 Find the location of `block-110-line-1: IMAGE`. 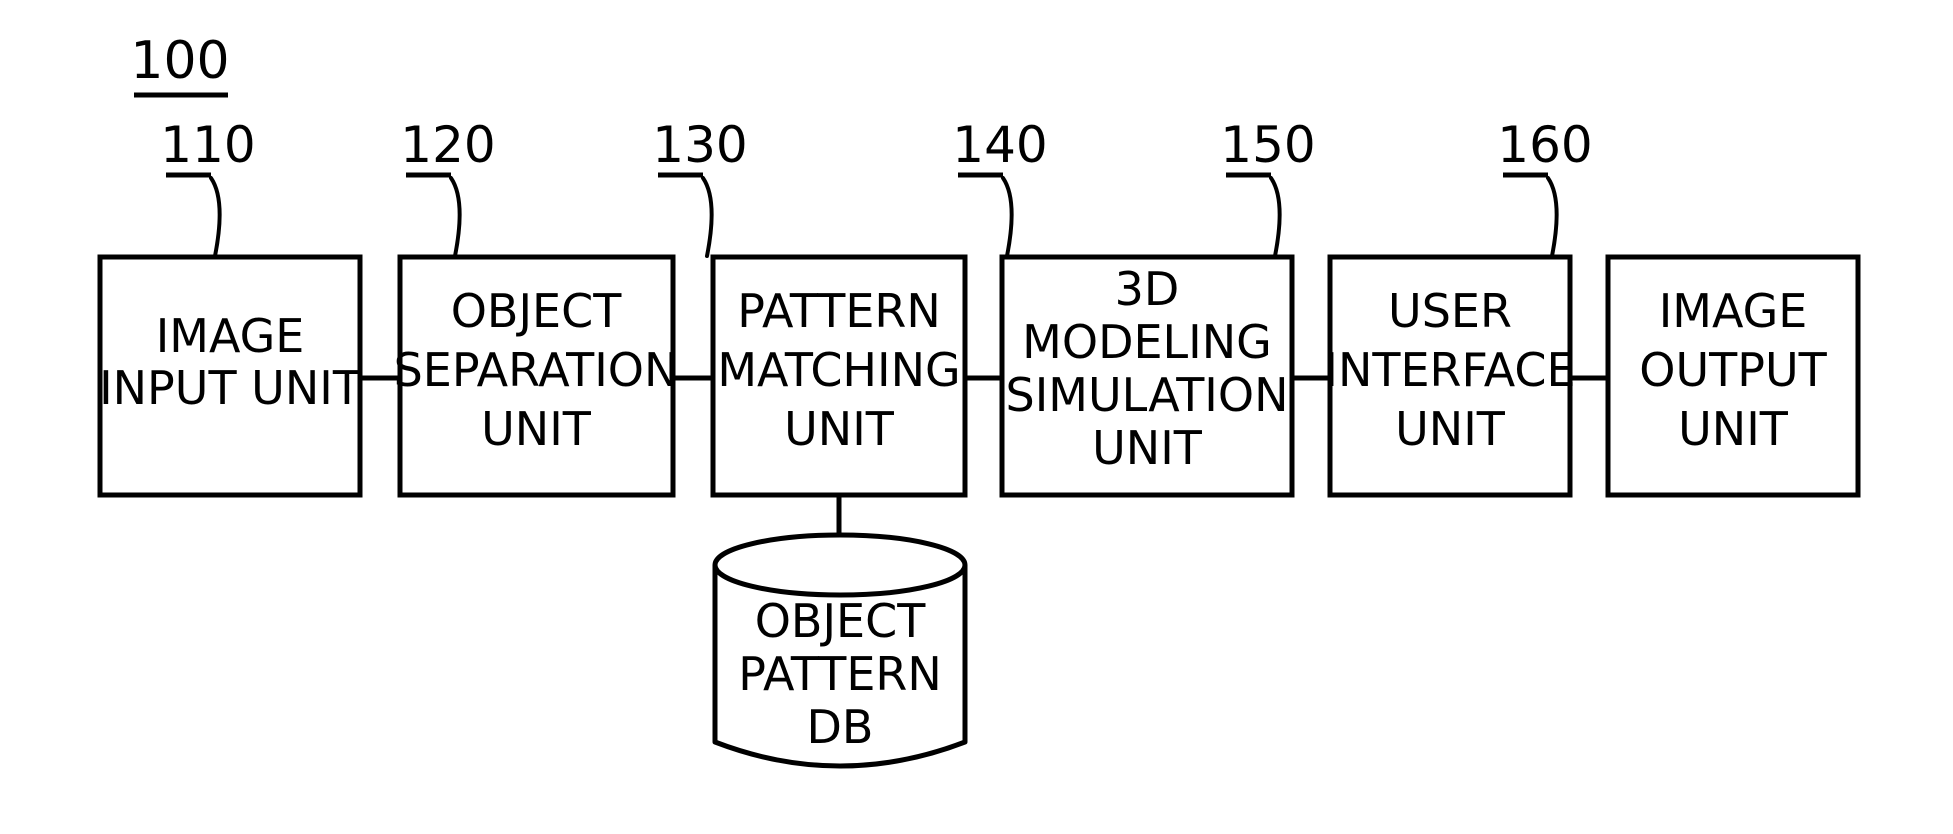

block-110-line-1: IMAGE is located at coordinates (230, 336).